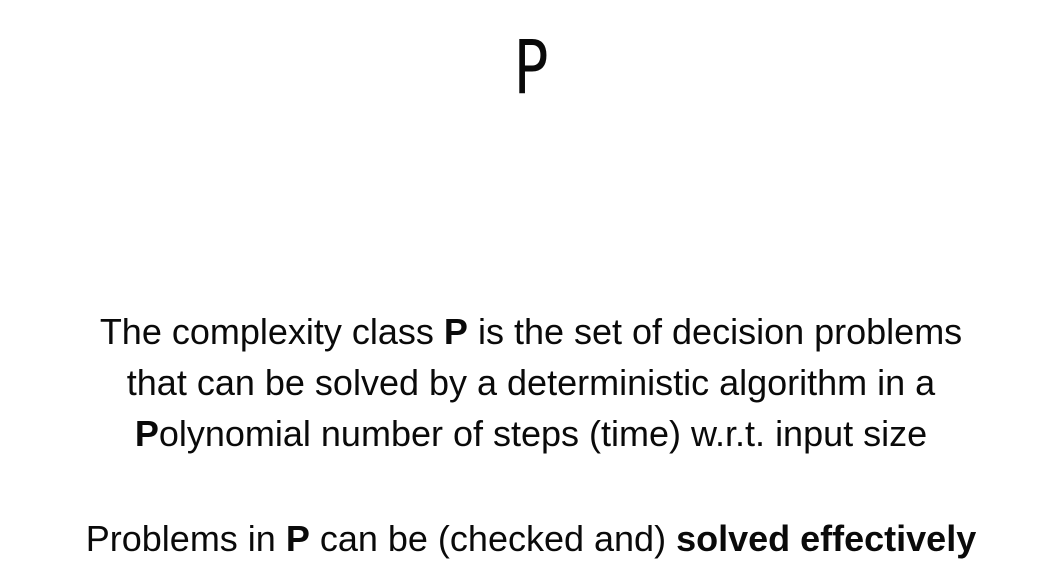 The image size is (1062, 588). What do you see at coordinates (185, 538) in the screenshot?
I see `summary-start: Problems in` at bounding box center [185, 538].